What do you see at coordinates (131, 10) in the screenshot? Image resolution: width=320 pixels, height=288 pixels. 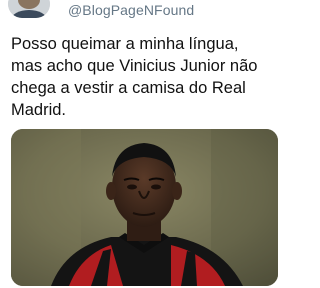 I see `user-handle: @BlogPageNFound` at bounding box center [131, 10].